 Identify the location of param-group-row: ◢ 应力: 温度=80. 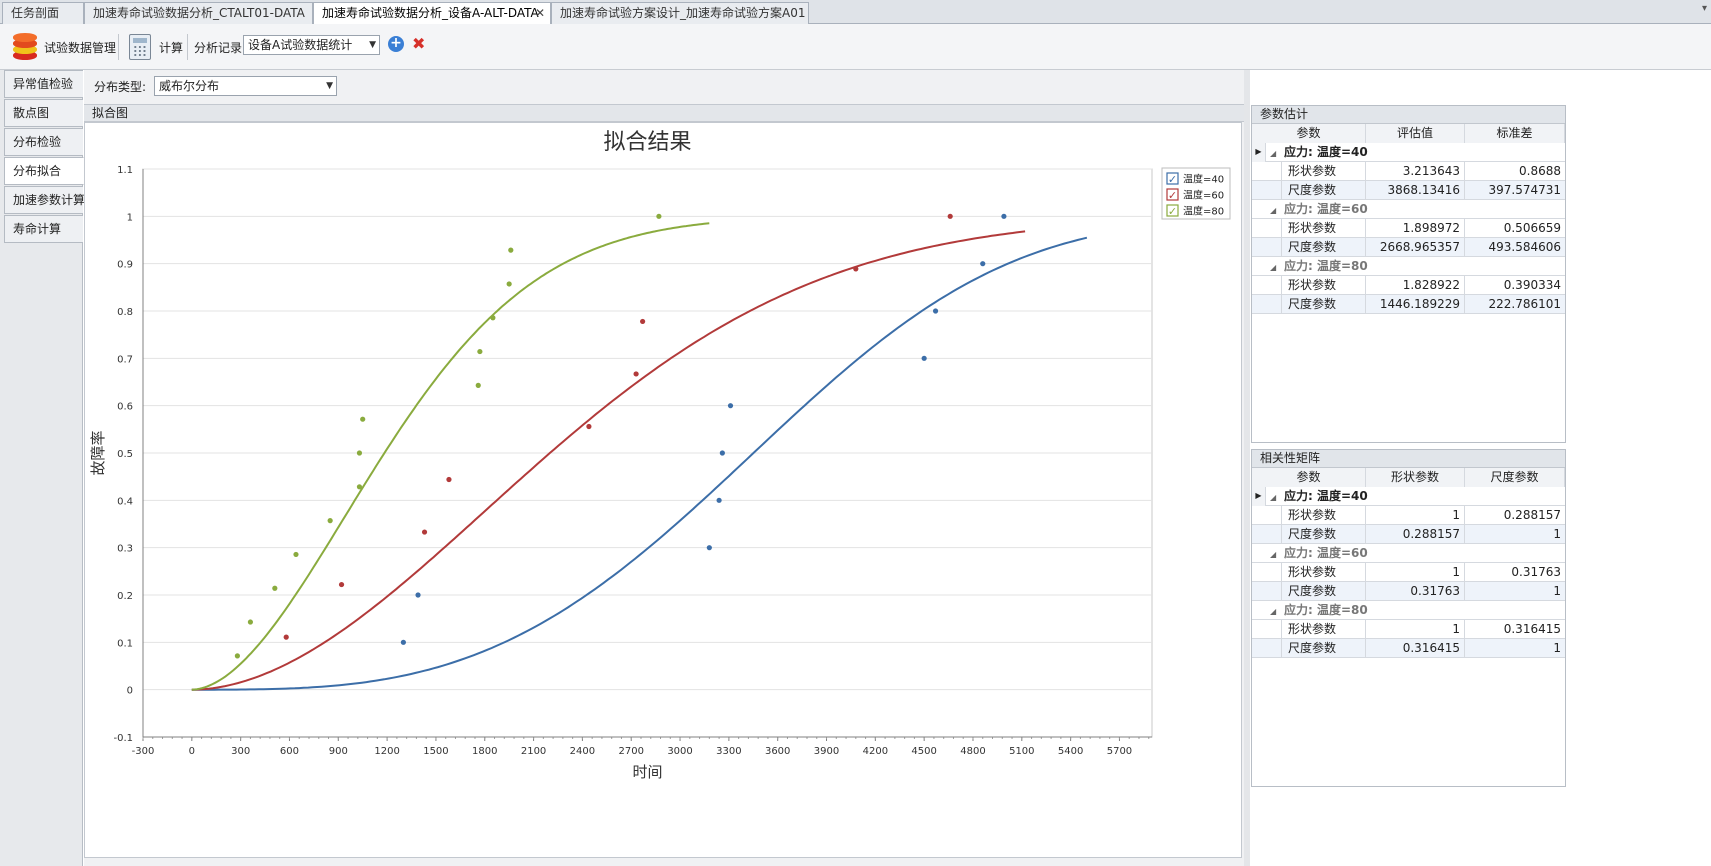
(1408, 266).